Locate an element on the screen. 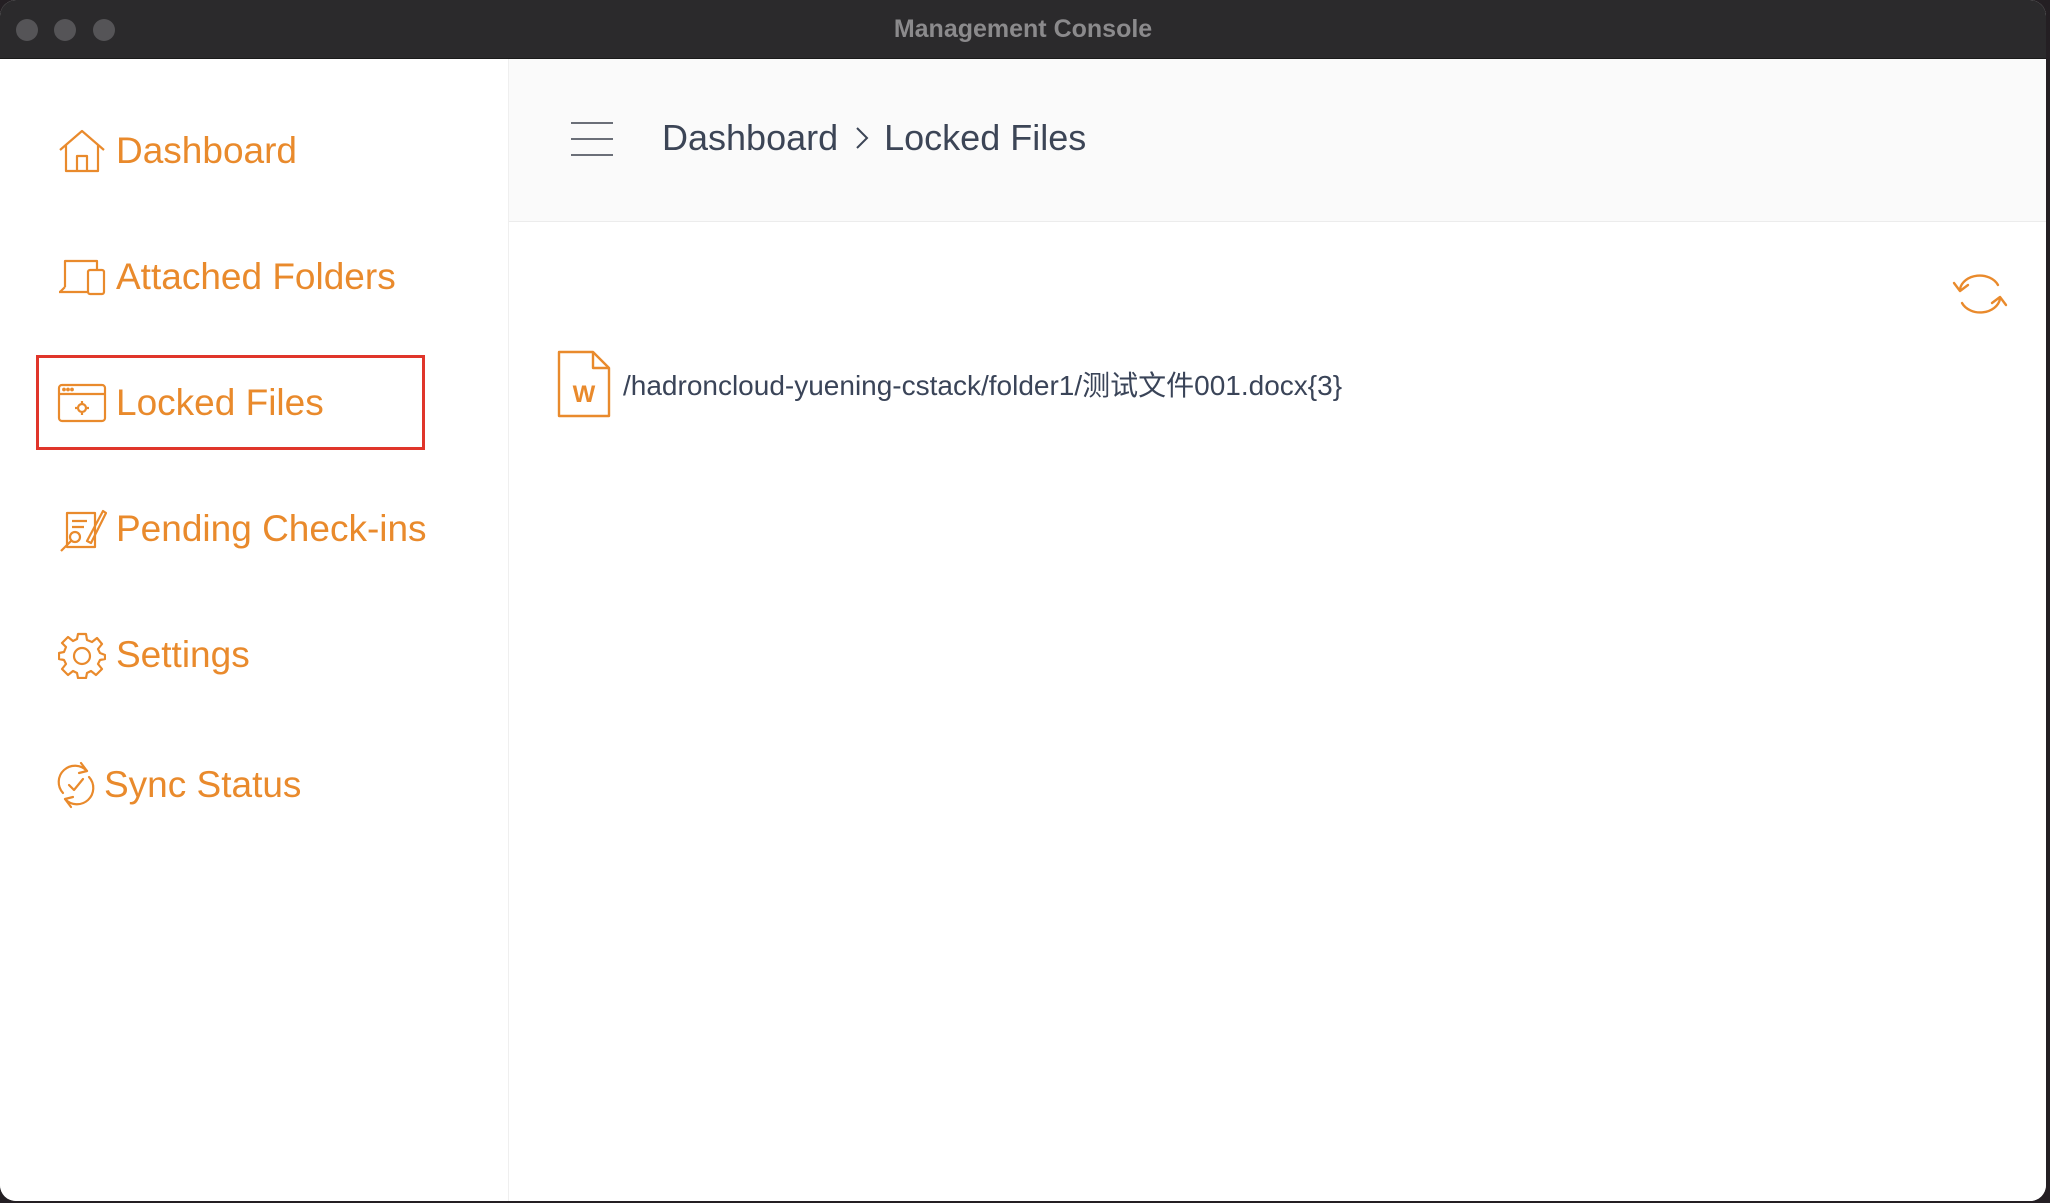 This screenshot has height=1203, width=2050. word-file-icon: W is located at coordinates (584, 384).